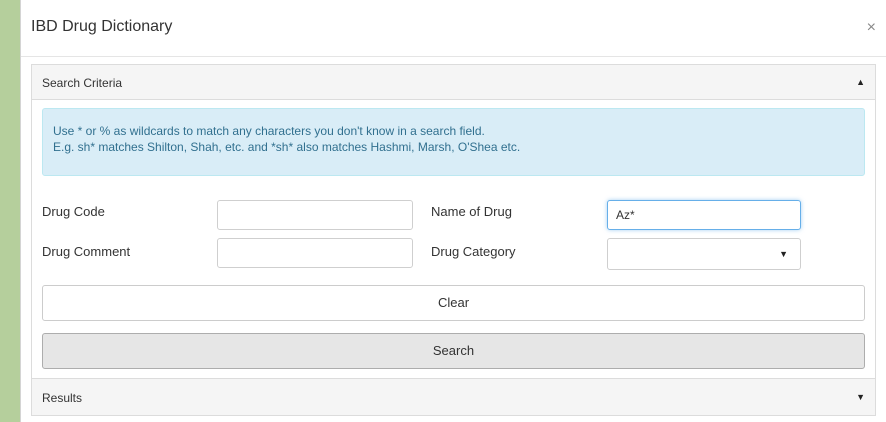 This screenshot has width=886, height=422. What do you see at coordinates (102, 26) in the screenshot?
I see `dialog-title: IBD Drug Dictionary` at bounding box center [102, 26].